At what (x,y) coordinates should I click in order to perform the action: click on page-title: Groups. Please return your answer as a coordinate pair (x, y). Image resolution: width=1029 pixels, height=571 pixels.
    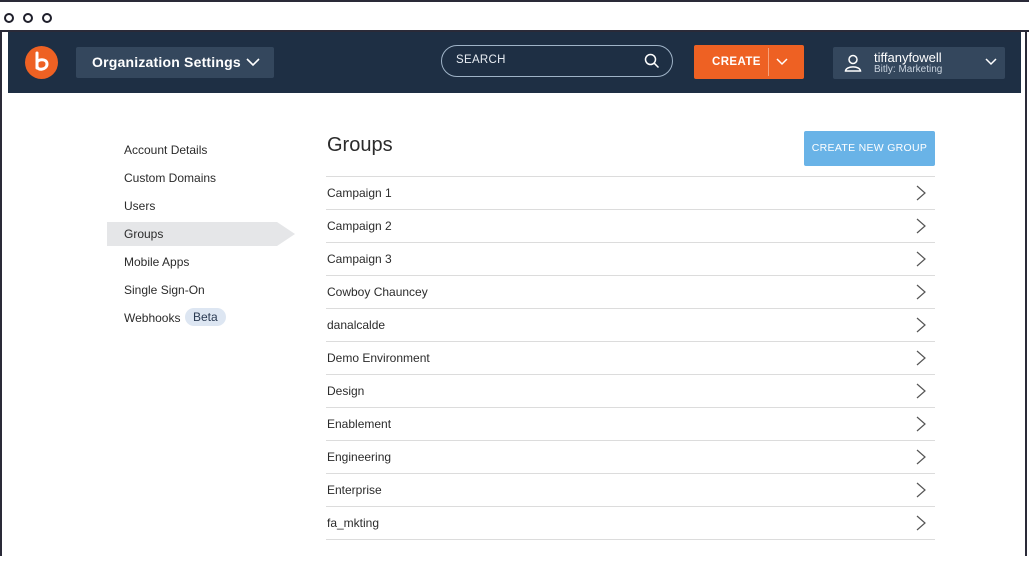
    Looking at the image, I should click on (360, 145).